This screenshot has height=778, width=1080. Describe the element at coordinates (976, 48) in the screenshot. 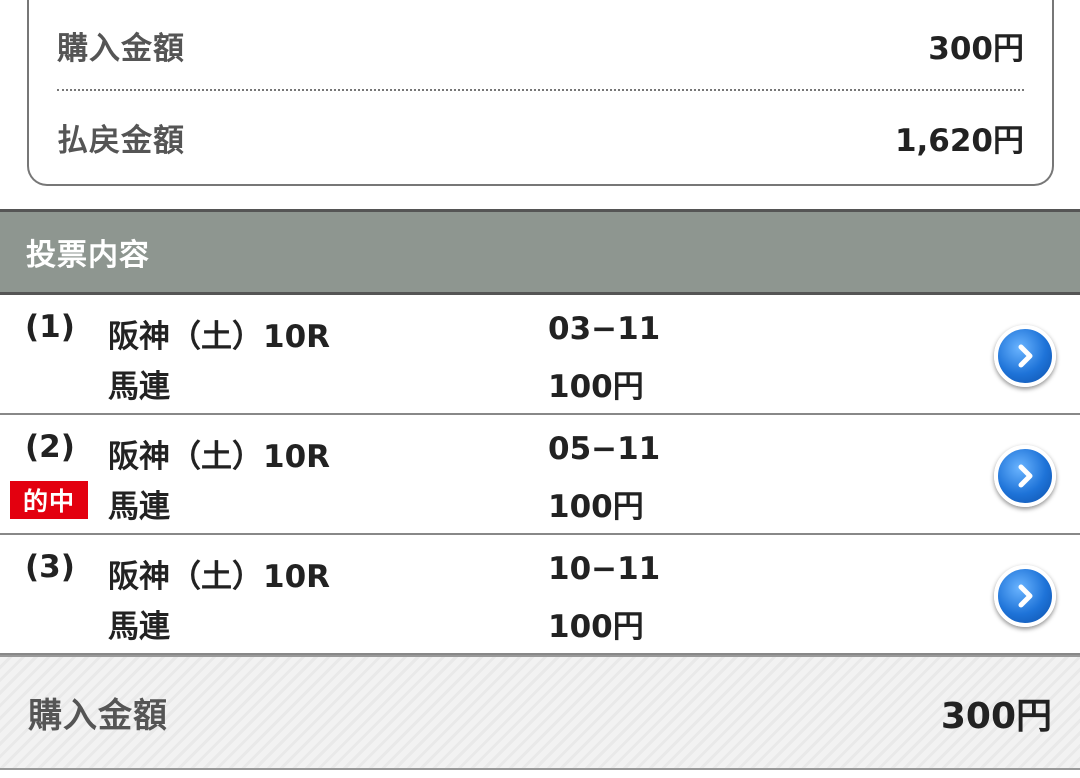

I see `purchase-amount-value: 300円` at that location.